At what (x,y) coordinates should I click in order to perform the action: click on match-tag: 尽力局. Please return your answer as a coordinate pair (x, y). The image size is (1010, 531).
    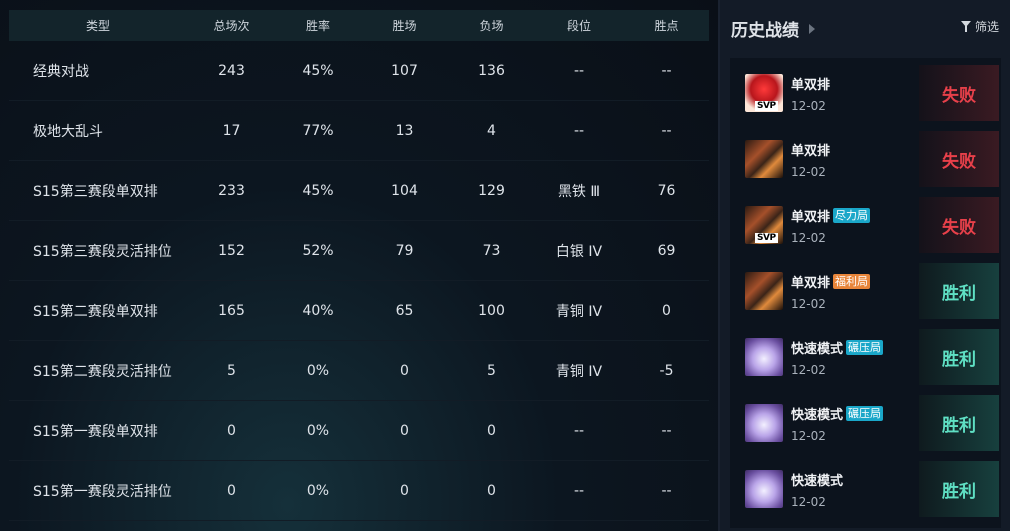
    Looking at the image, I should click on (852, 215).